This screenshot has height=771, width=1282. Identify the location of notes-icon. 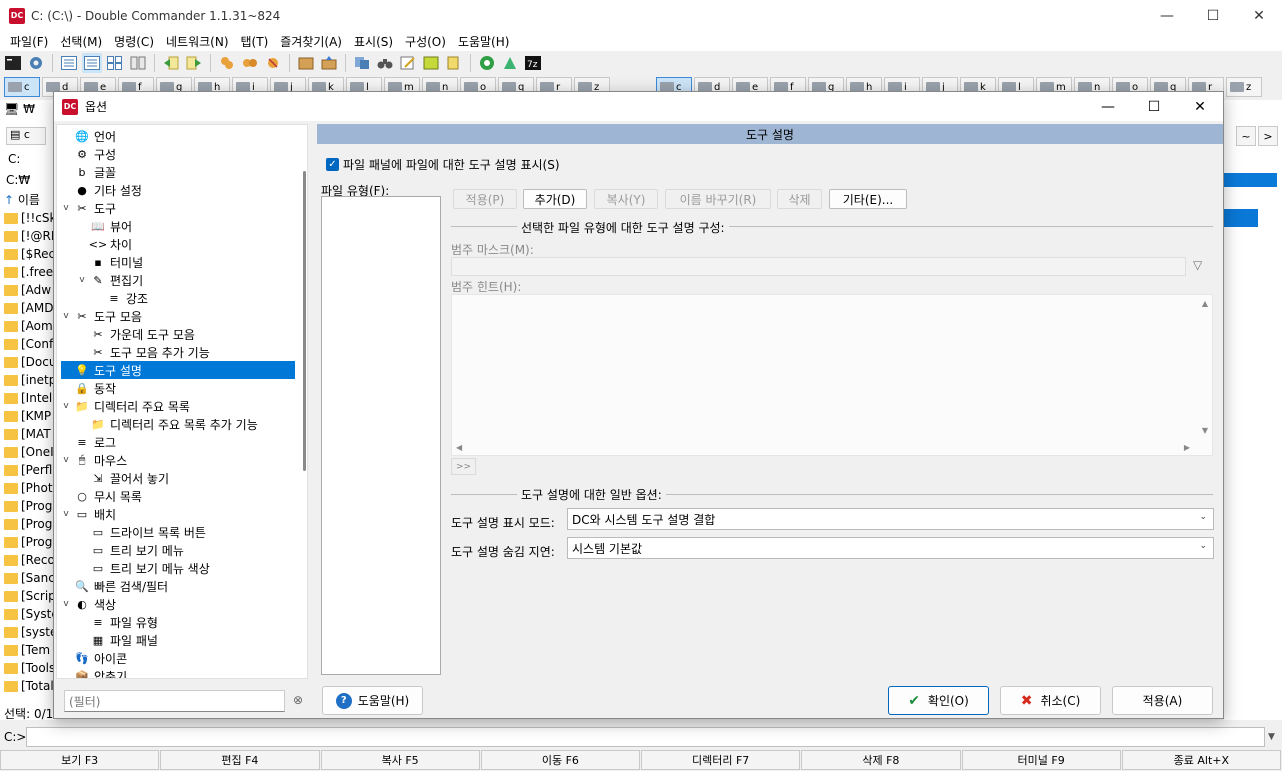
(431, 63).